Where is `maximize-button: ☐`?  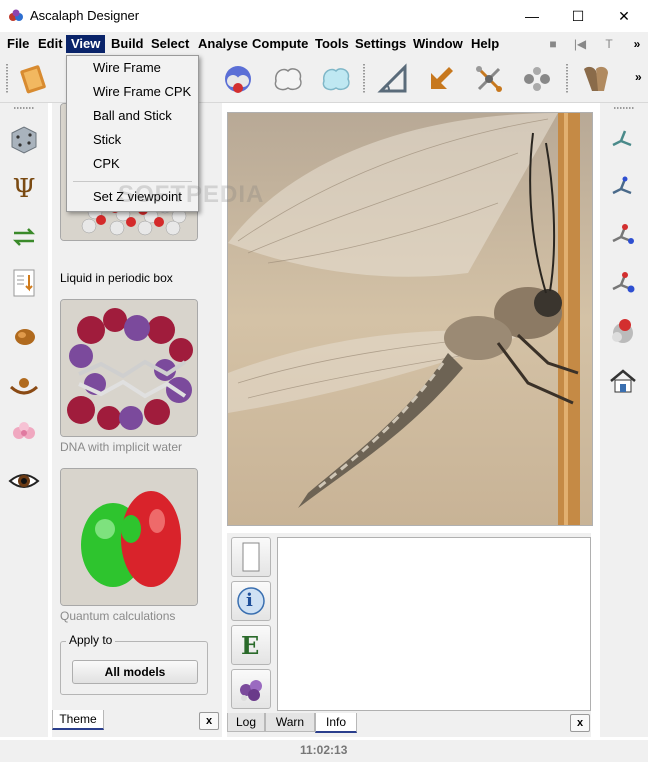
maximize-button: ☐ is located at coordinates (578, 16).